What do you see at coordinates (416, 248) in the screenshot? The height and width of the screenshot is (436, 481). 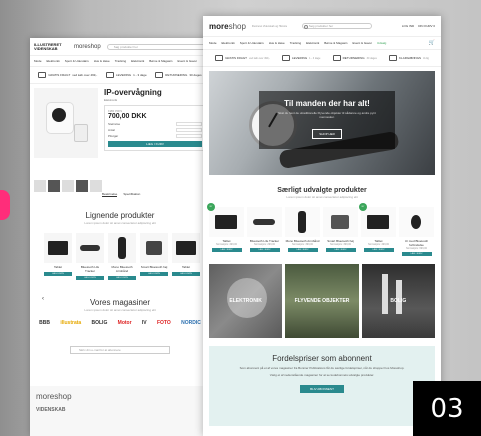 I see `product-card-price: Normalpris: 699,00` at bounding box center [416, 248].